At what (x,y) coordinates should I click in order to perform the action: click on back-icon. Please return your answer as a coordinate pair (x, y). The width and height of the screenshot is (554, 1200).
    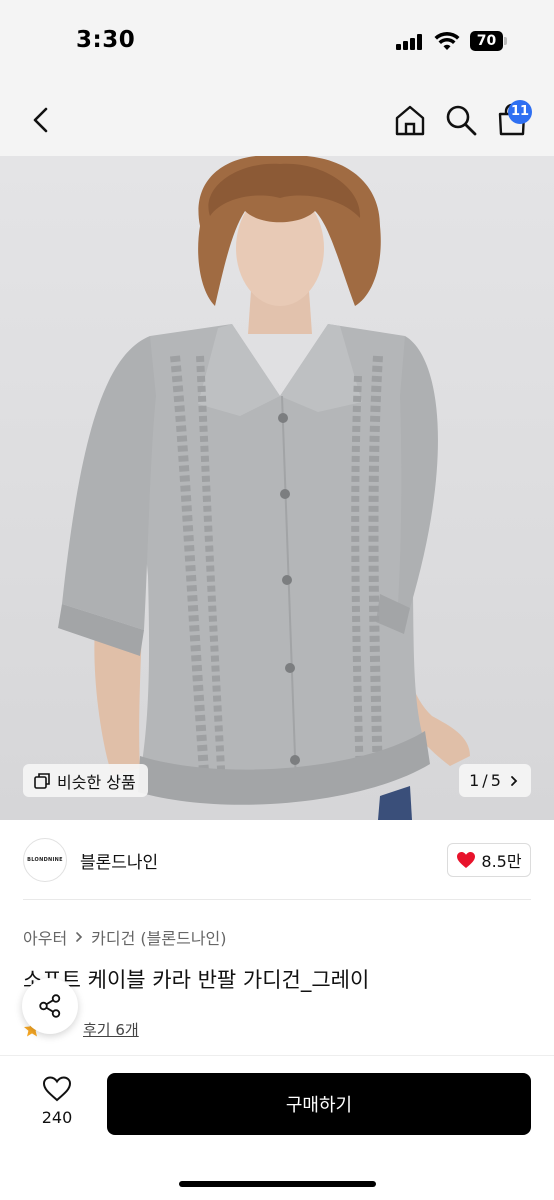
    Looking at the image, I should click on (41, 120).